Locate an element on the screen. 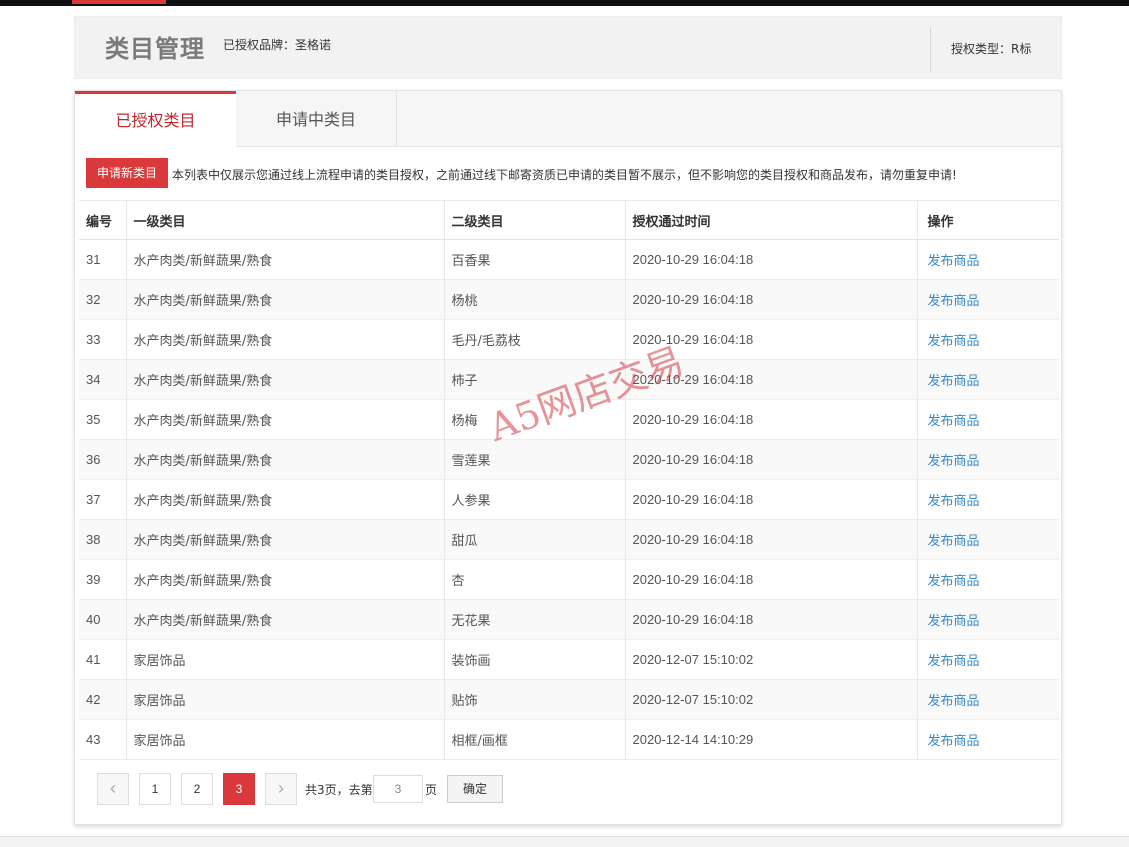 The image size is (1129, 847). cell-level2-category: 雪莲果 is located at coordinates (535, 459).